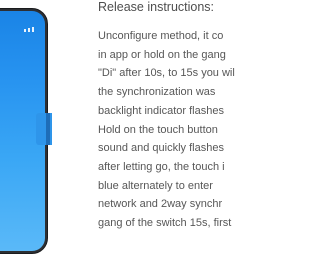  I want to click on instruction-line: the synchronization was, so click(157, 92).